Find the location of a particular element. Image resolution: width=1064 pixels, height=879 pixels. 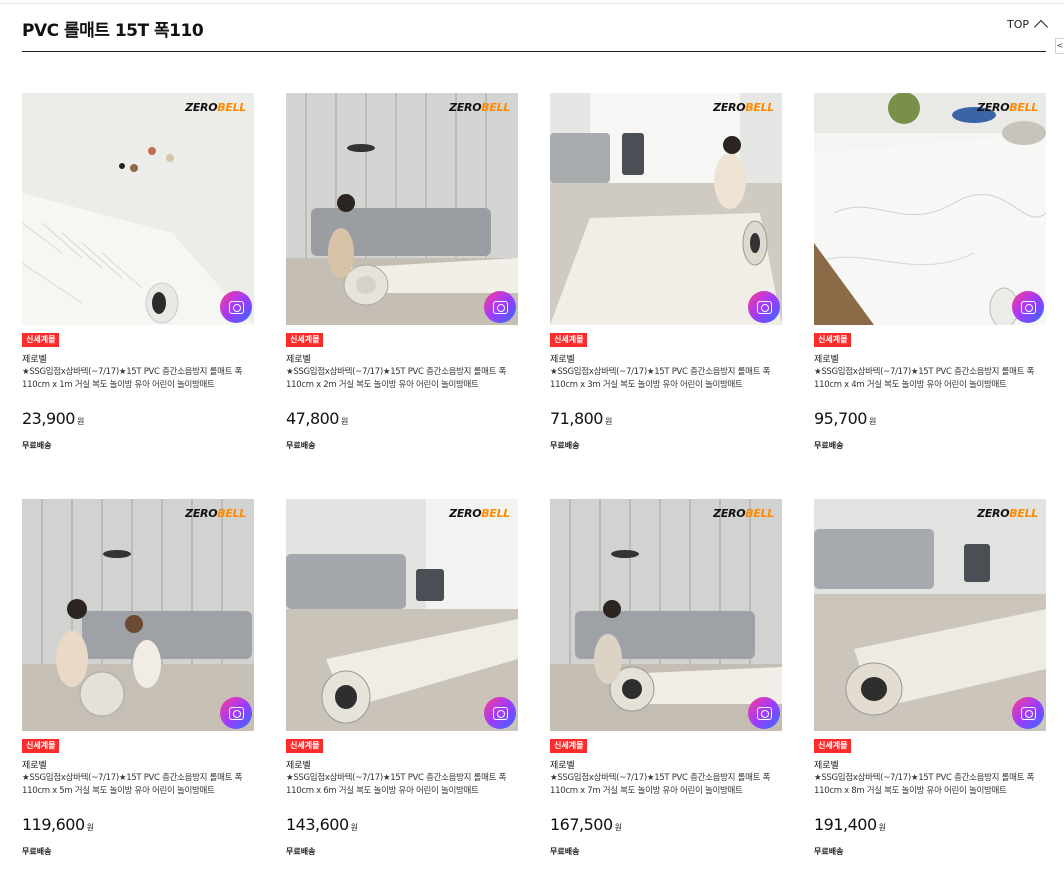

product-price: 191,400 원 is located at coordinates (850, 824).